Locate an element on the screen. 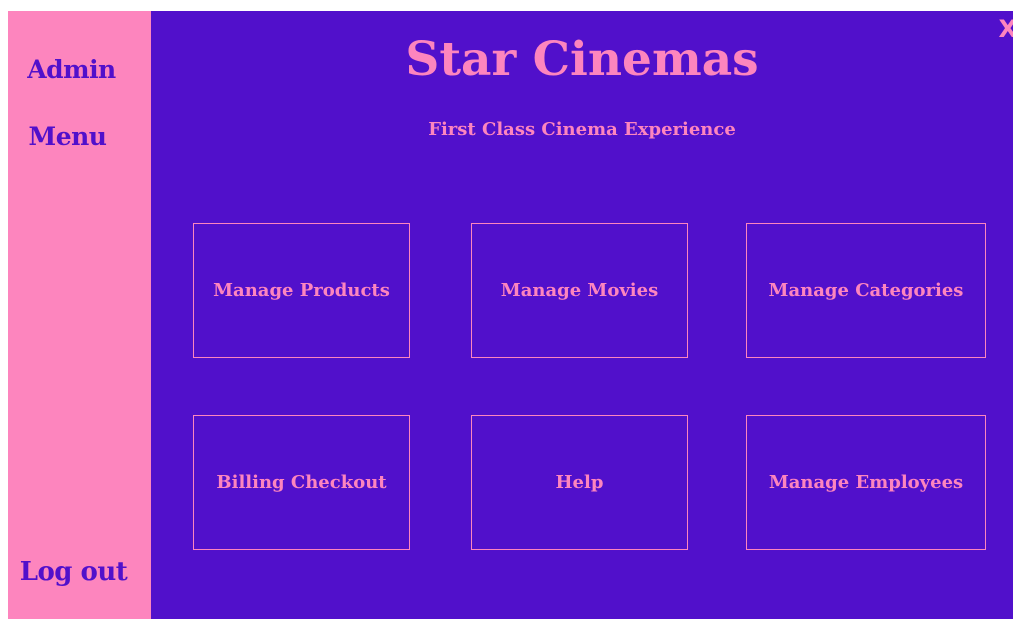 Image resolution: width=1013 pixels, height=619 pixels. close-icon: X is located at coordinates (1005, 29).